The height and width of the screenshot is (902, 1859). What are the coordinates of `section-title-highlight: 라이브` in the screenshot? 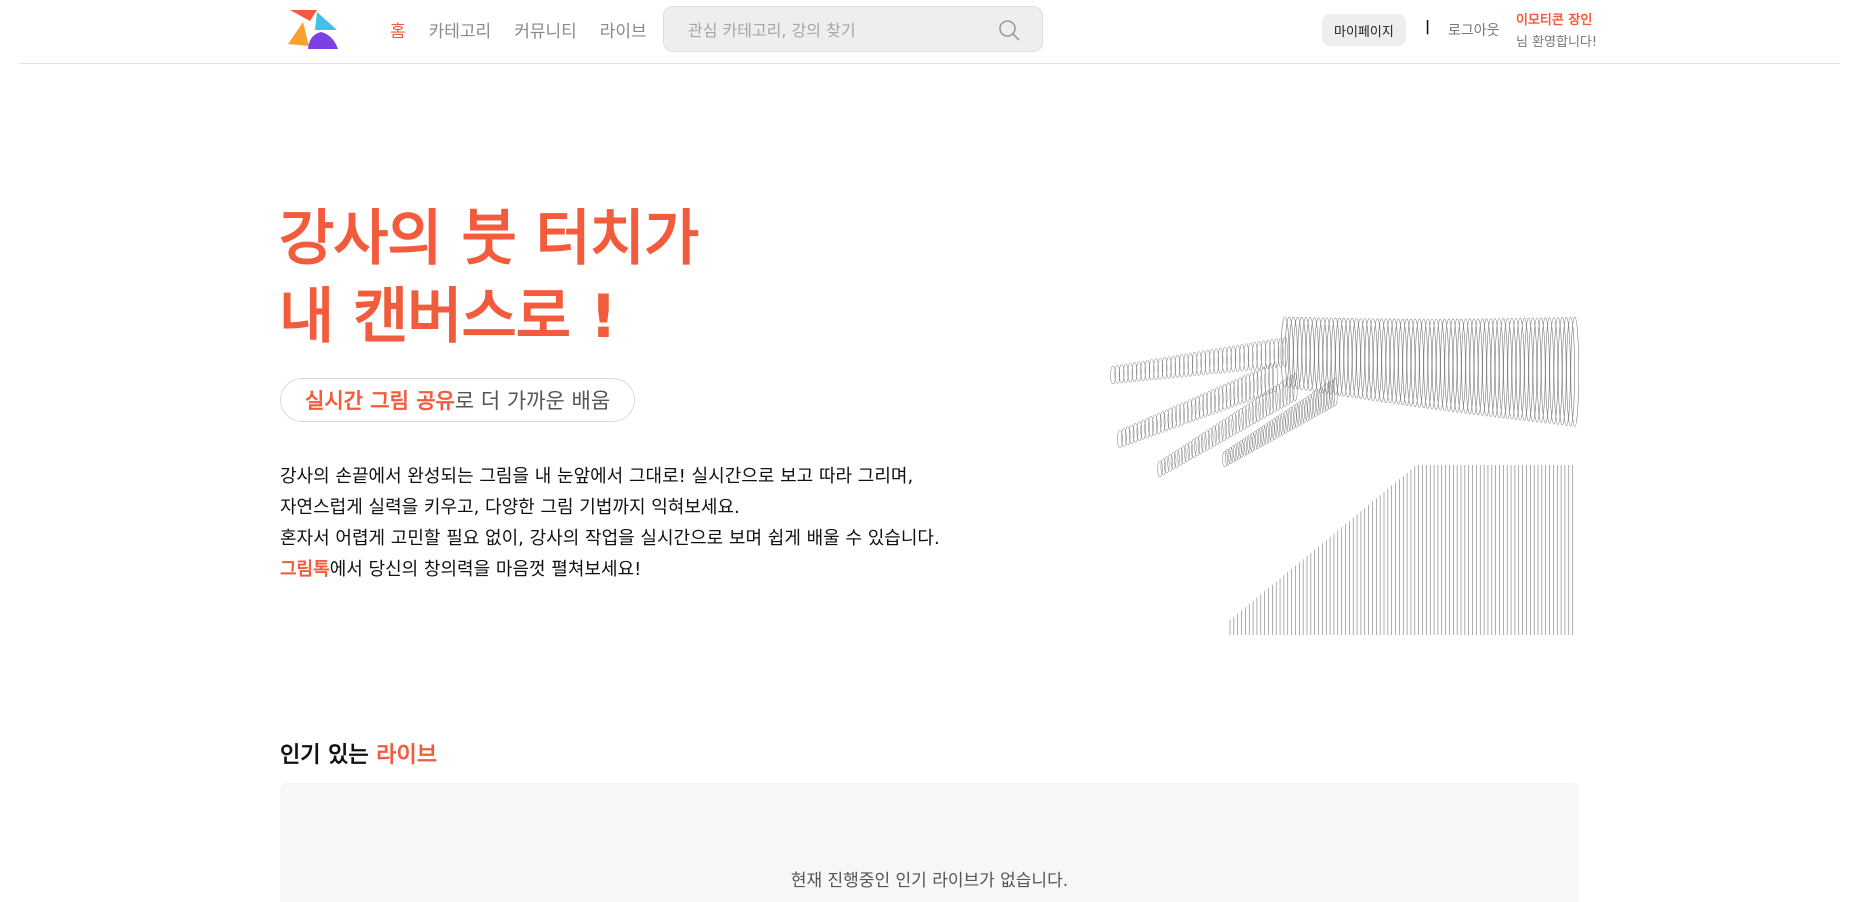 It's located at (407, 755).